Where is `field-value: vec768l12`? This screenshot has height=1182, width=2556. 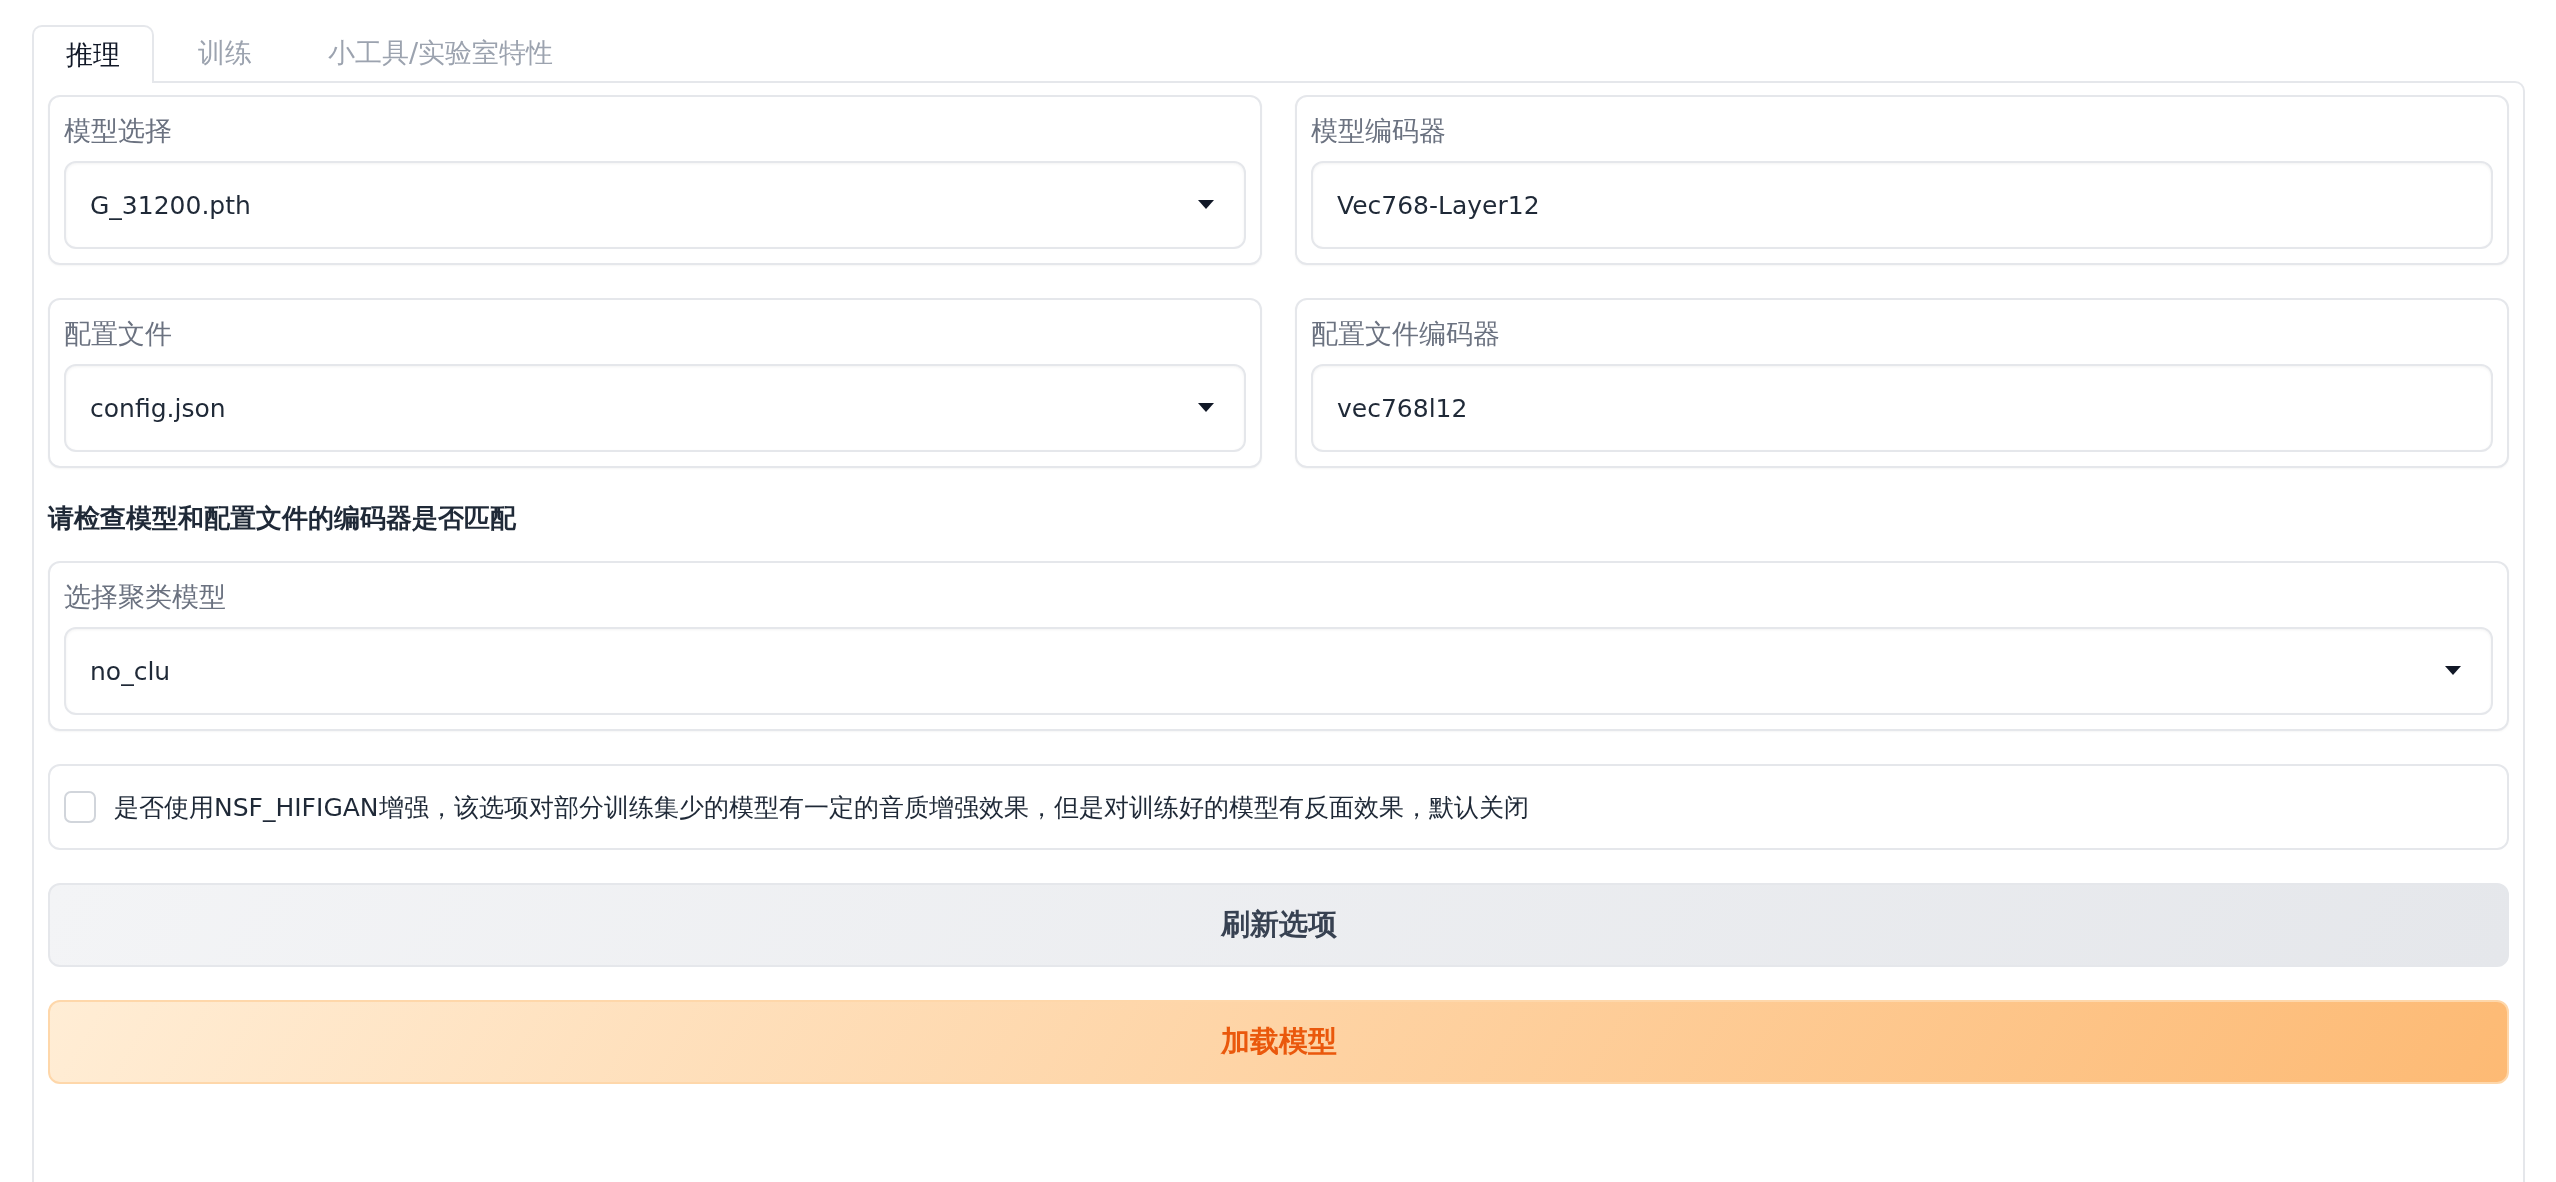
field-value: vec768l12 is located at coordinates (1403, 408).